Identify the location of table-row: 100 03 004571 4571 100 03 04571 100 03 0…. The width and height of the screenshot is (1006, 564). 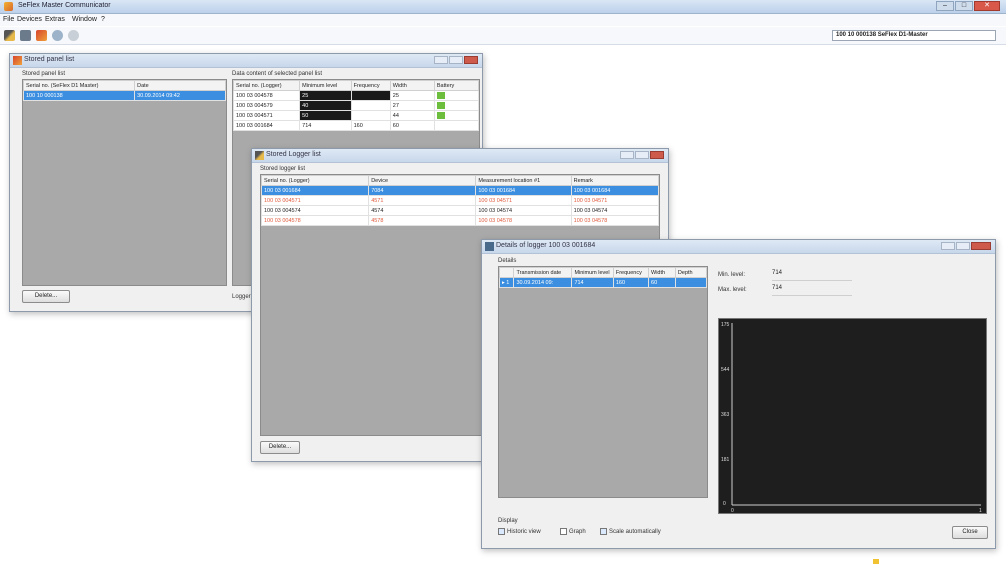
(460, 200).